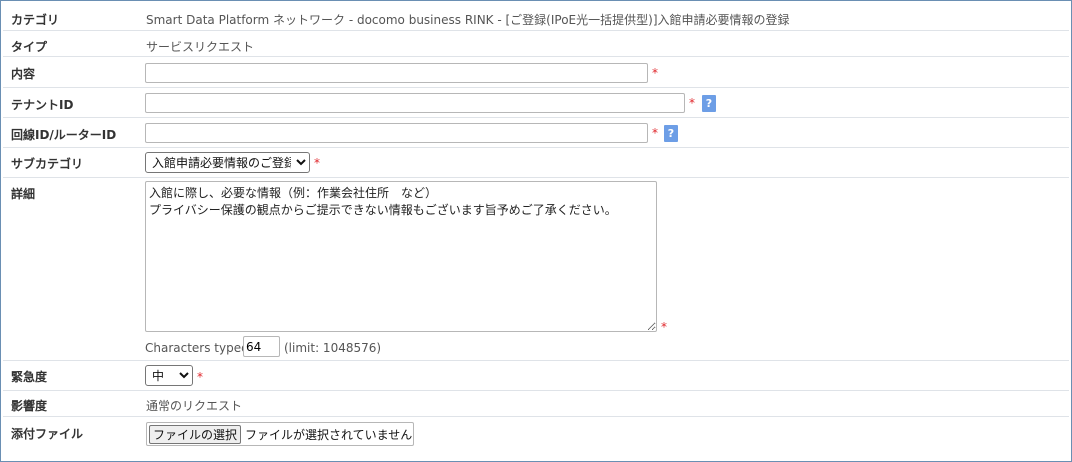 This screenshot has height=462, width=1072. What do you see at coordinates (23, 194) in the screenshot?
I see `label-detail: 詳細` at bounding box center [23, 194].